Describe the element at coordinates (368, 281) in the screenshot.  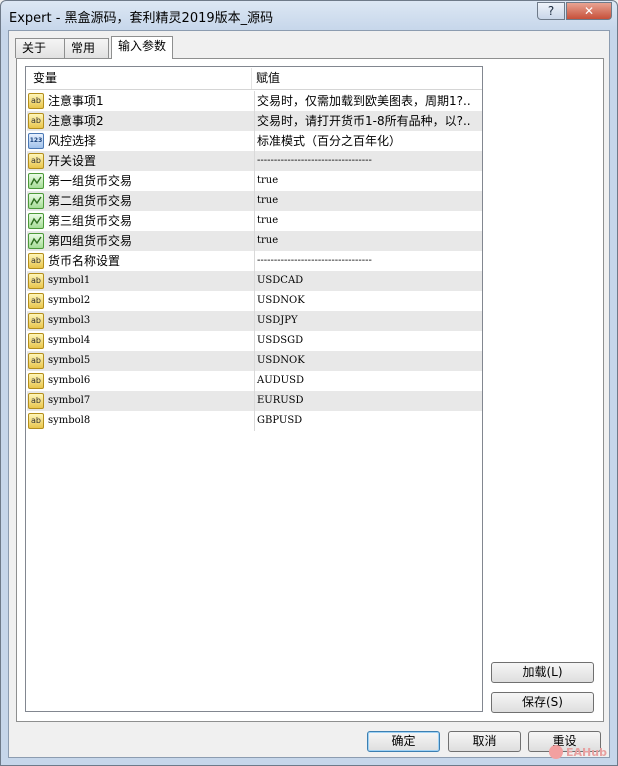
I see `value-cell: USDCAD` at that location.